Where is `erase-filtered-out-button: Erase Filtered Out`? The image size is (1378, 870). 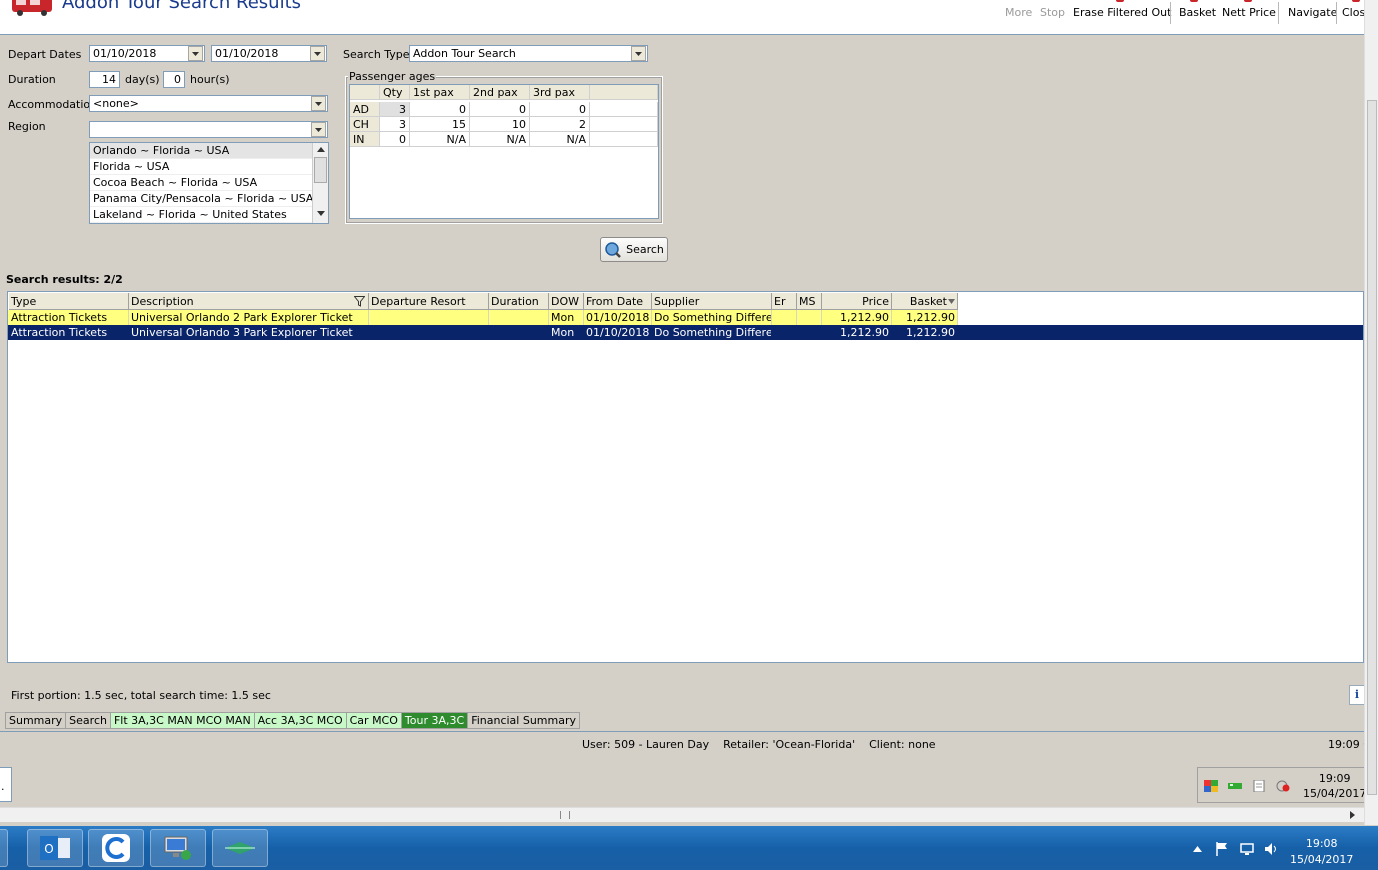 erase-filtered-out-button: Erase Filtered Out is located at coordinates (1122, 14).